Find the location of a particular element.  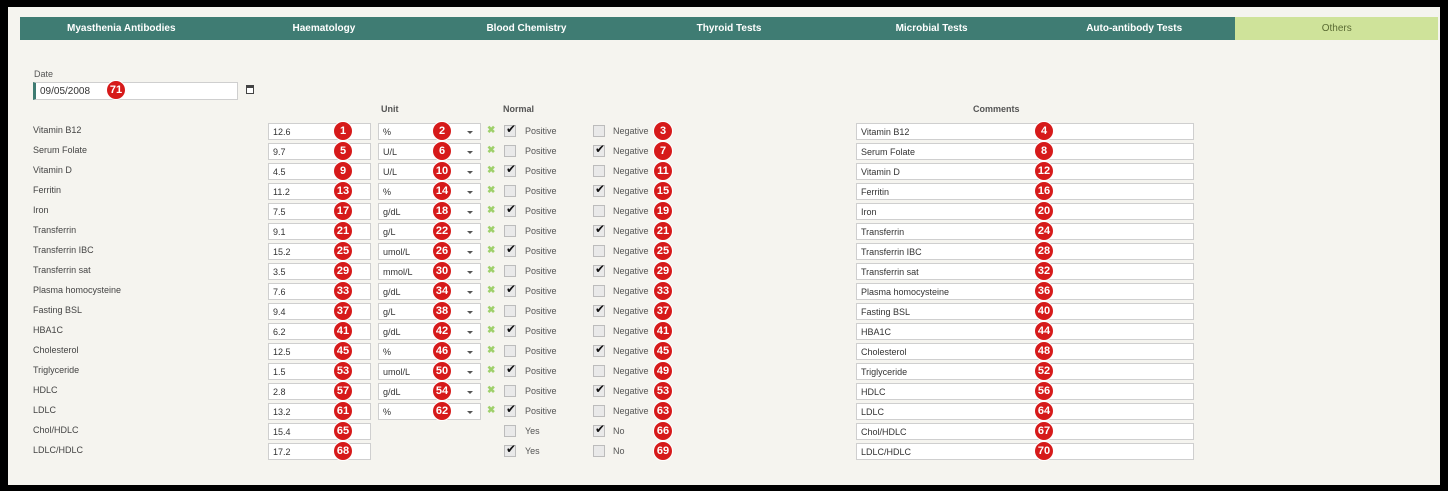

comment-input: Serum Folate is located at coordinates (1025, 151).